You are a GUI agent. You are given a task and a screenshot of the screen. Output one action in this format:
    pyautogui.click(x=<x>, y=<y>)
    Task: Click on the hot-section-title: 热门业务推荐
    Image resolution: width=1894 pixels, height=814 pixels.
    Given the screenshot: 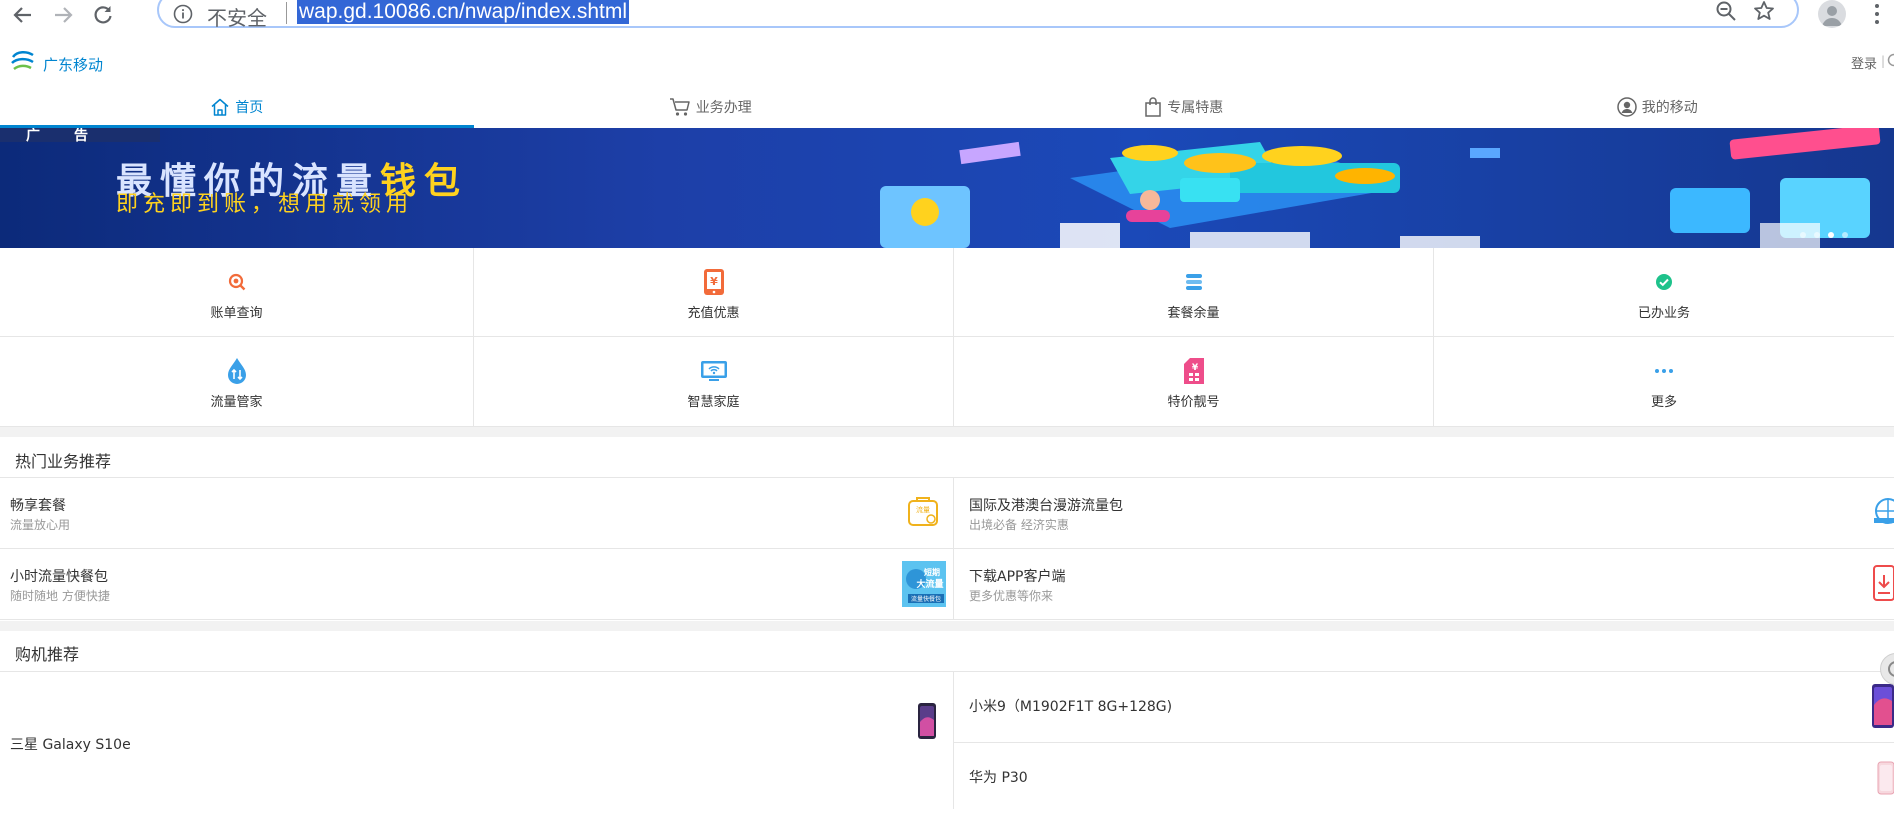 What is the action you would take?
    pyautogui.click(x=63, y=460)
    